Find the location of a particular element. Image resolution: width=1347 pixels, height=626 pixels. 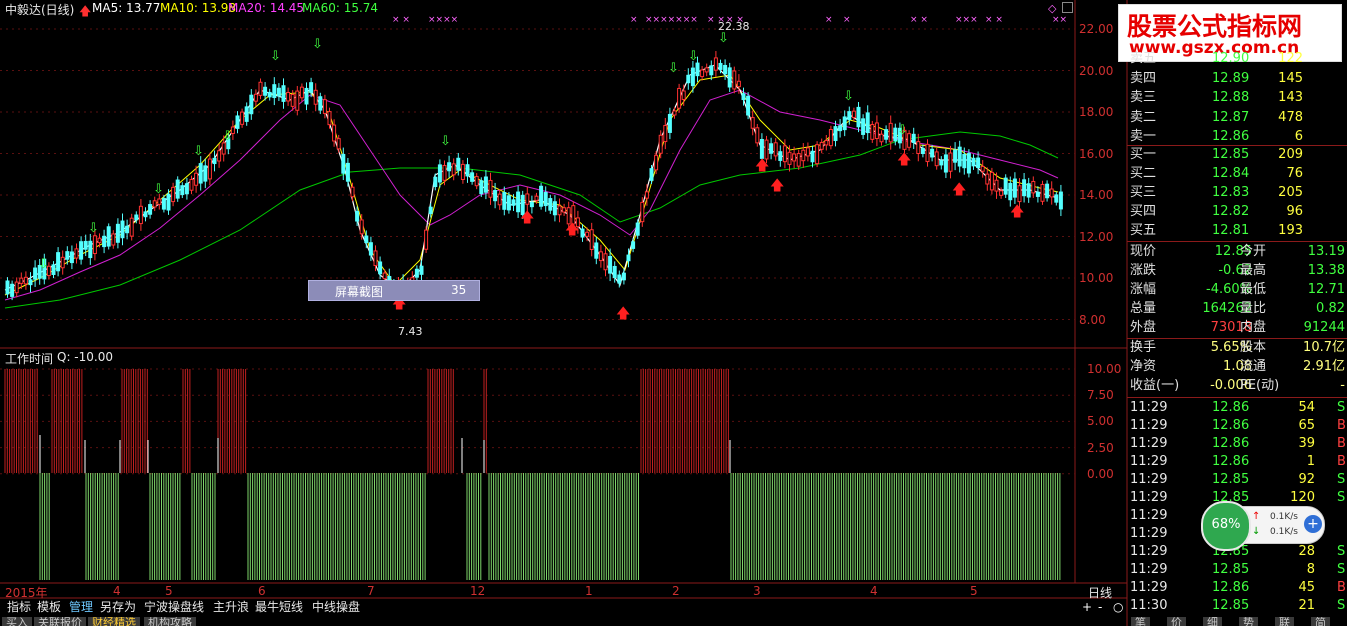

lower-tab-0: 买入 is located at coordinates (17, 621).